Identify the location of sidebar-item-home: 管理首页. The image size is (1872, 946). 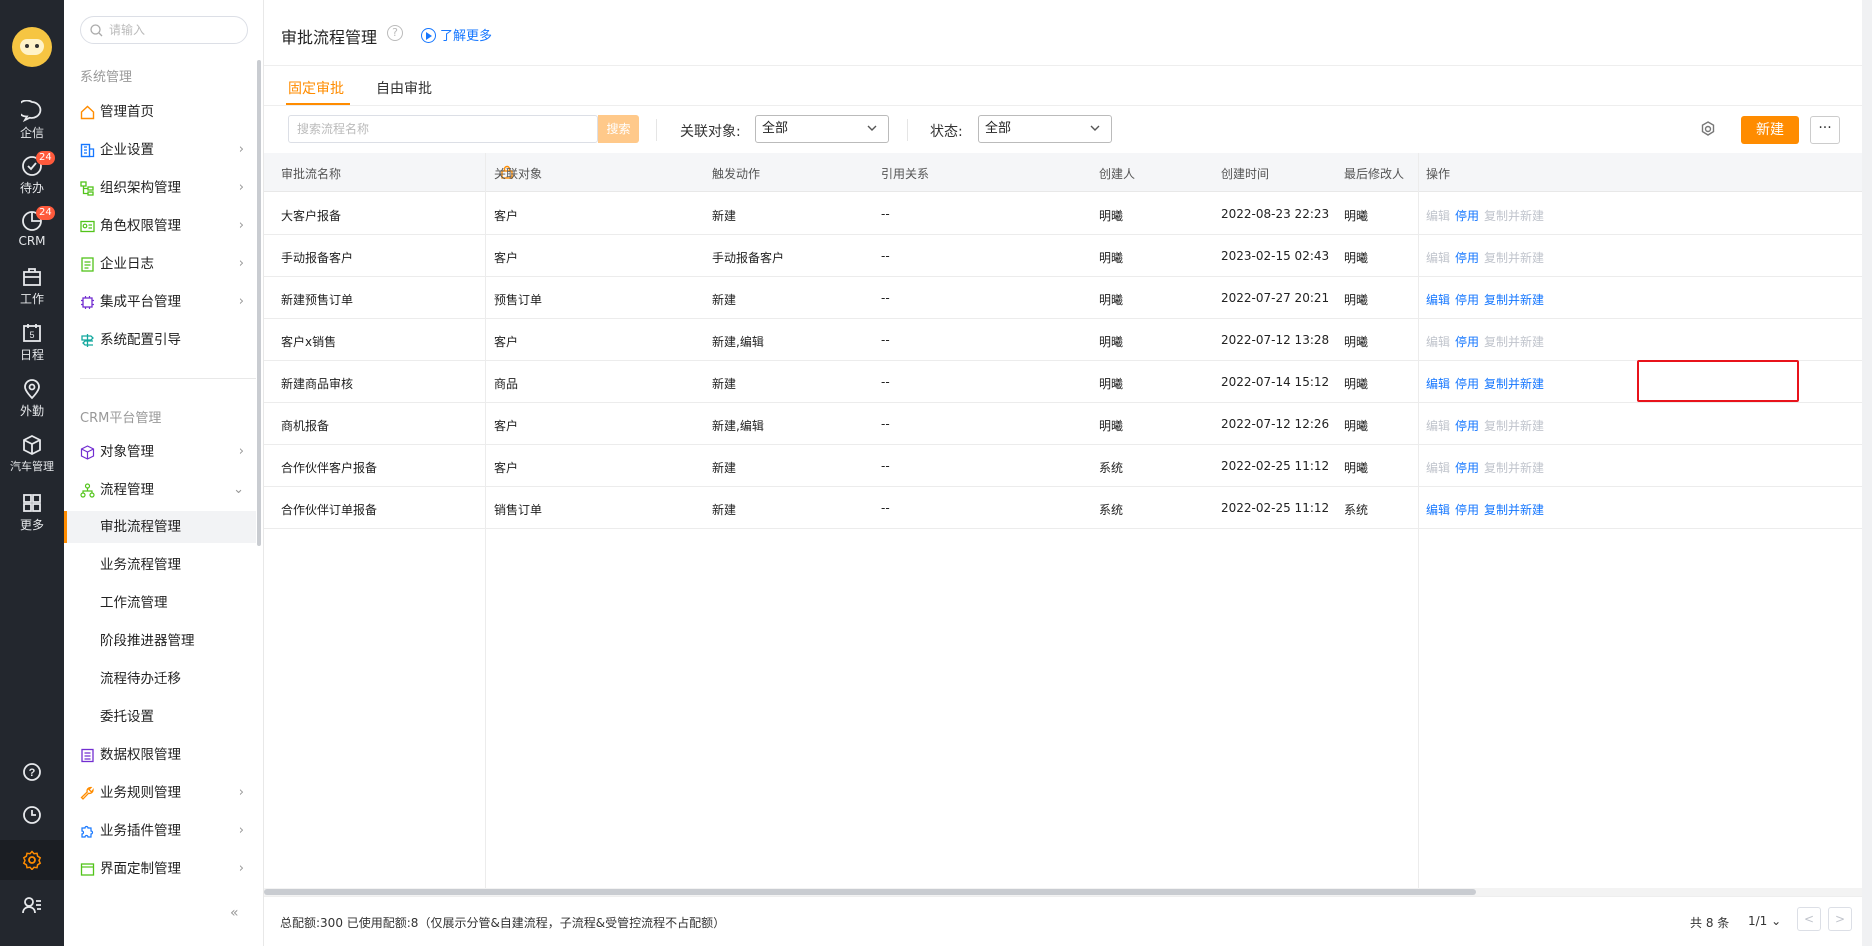
(164, 112).